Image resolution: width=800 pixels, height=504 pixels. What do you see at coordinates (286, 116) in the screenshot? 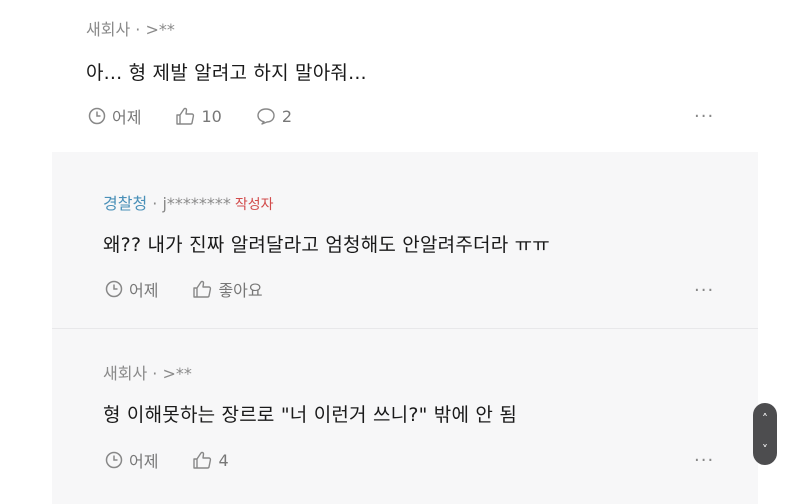
I see `reply-count: 2` at bounding box center [286, 116].